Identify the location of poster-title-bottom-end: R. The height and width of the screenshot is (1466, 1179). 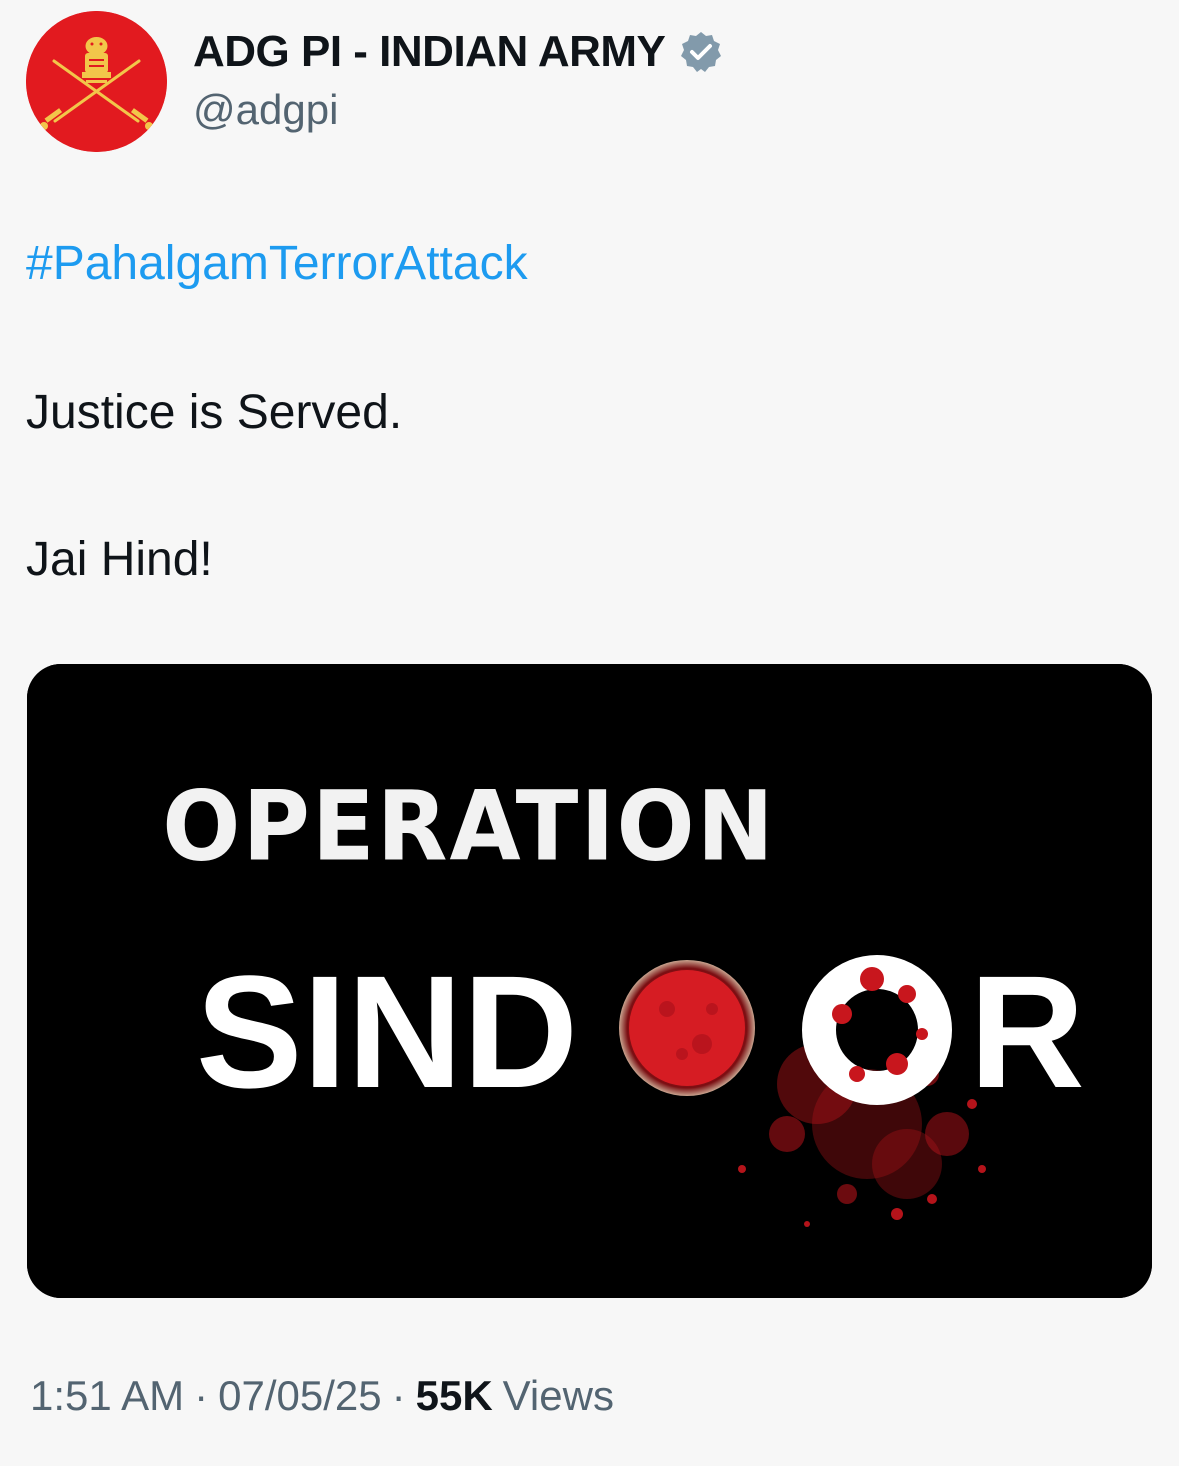
(1027, 1031).